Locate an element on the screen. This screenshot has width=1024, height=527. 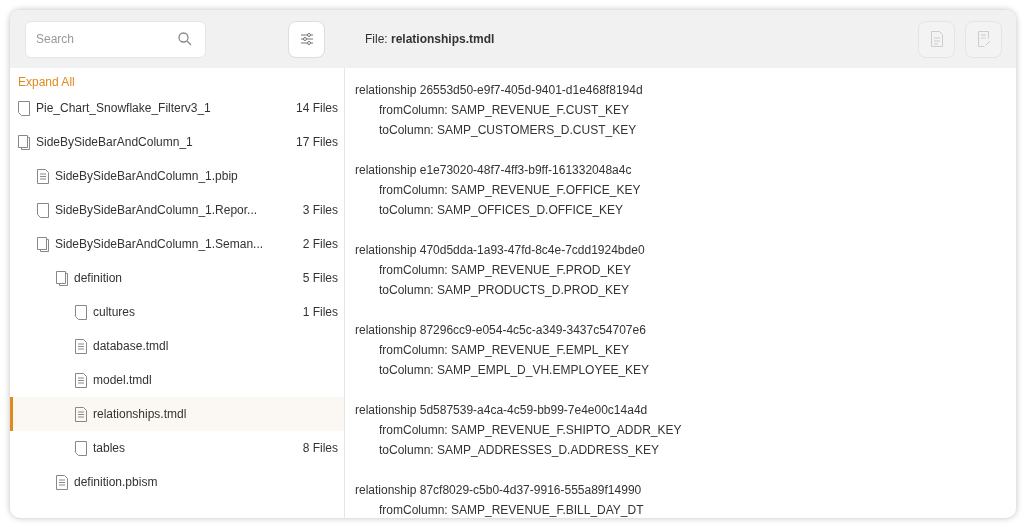
file-count: 1 Files is located at coordinates (320, 312).